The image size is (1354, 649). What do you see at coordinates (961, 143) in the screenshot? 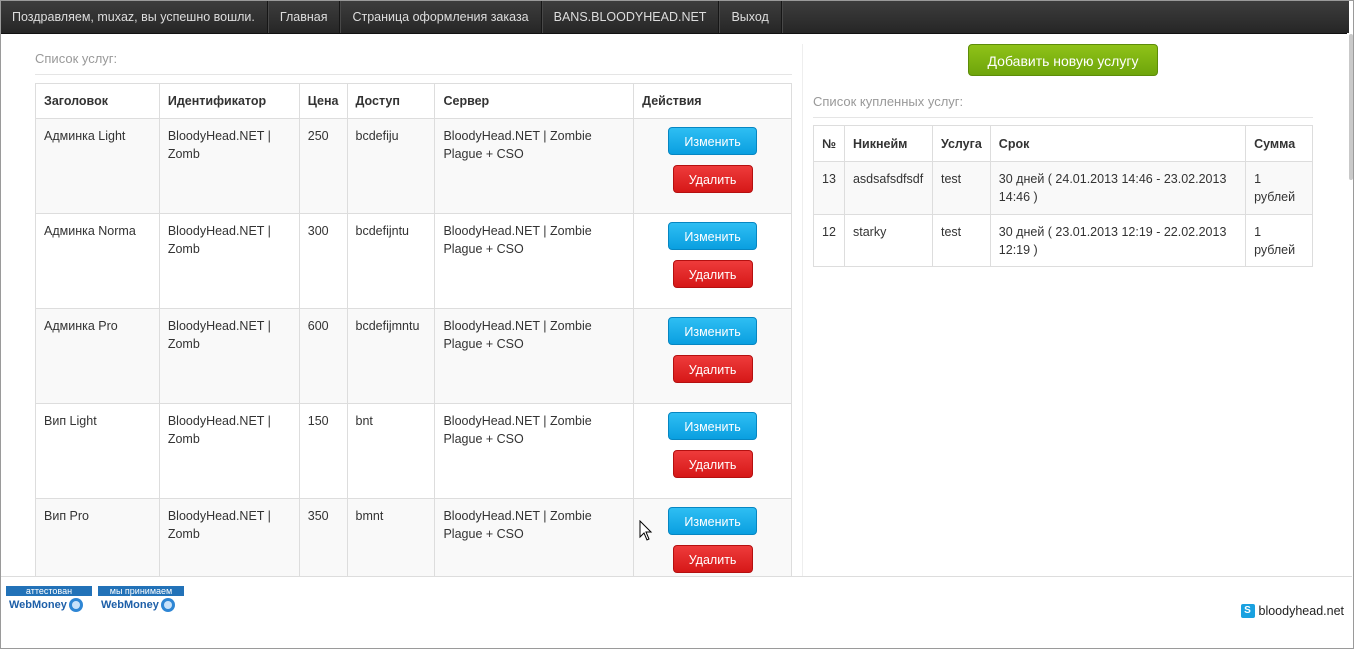
I see `col-header-service: Услуга` at bounding box center [961, 143].